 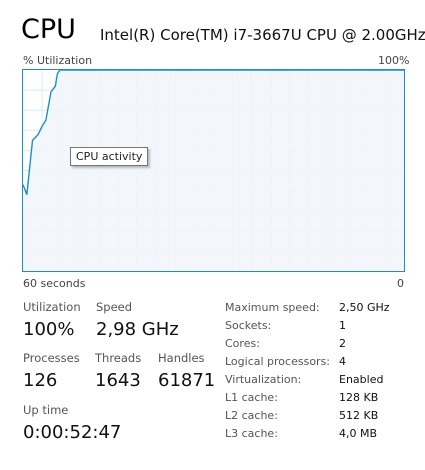 What do you see at coordinates (342, 361) in the screenshot?
I see `spec-logical-processors-value: 4` at bounding box center [342, 361].